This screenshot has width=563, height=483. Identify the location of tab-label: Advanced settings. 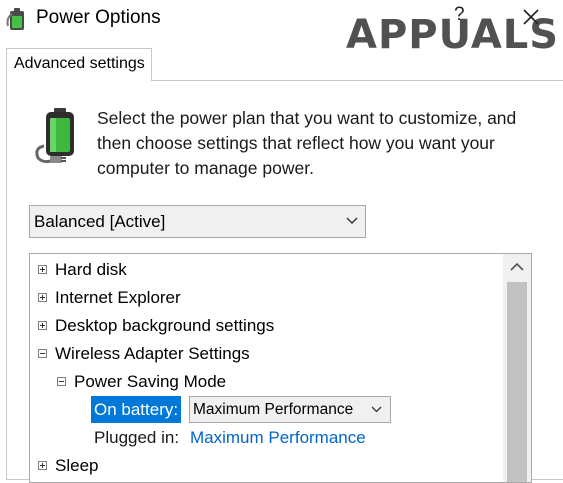
(79, 63).